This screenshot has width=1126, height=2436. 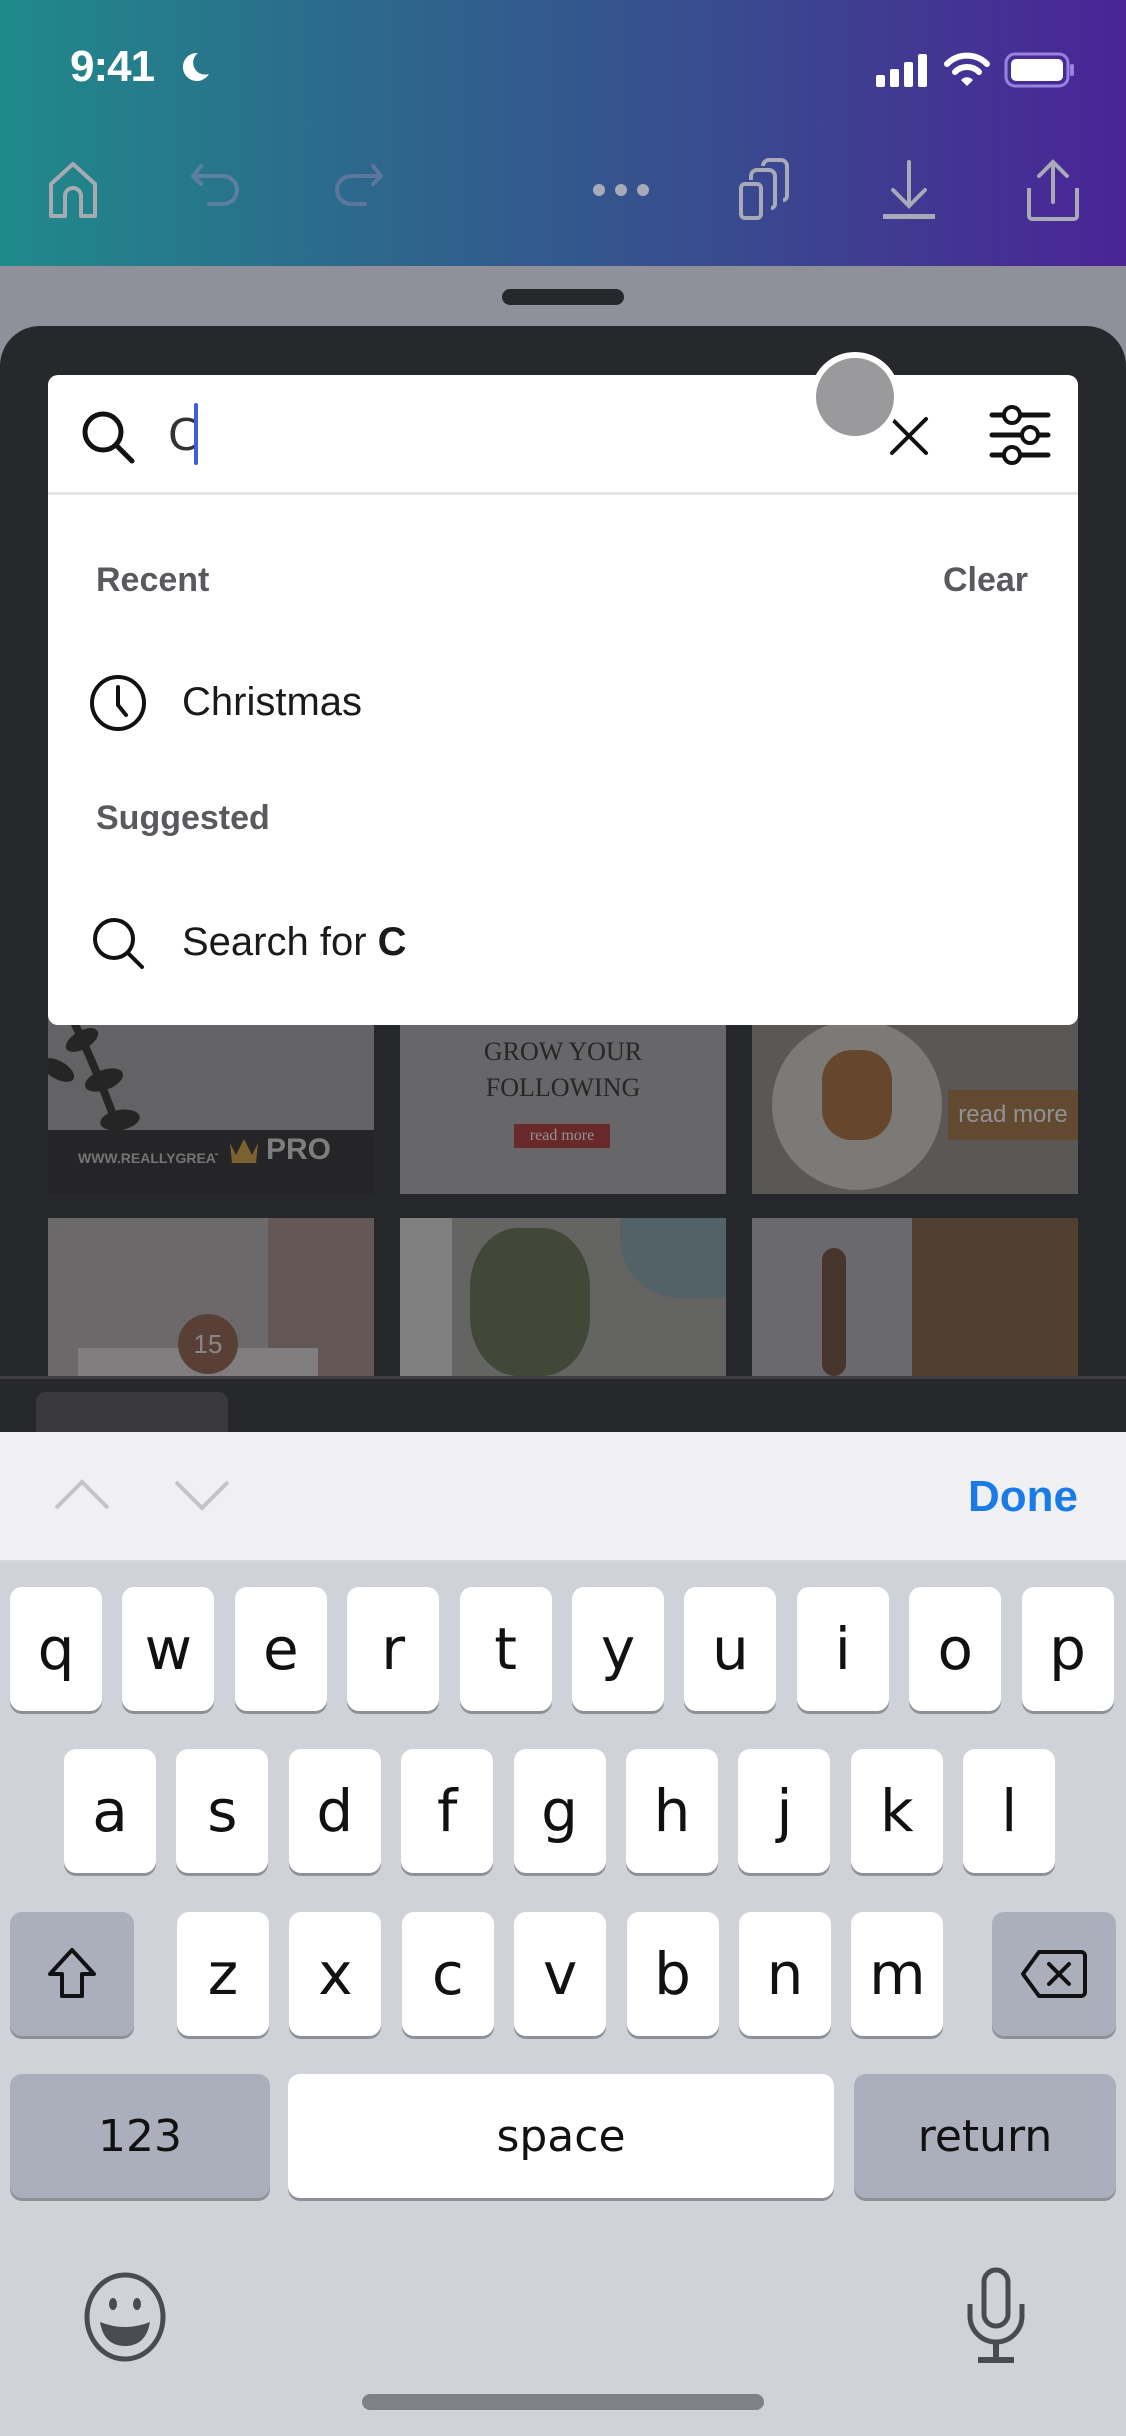 I want to click on template-thumbnail: WWW.REALLYGREAT PRO, so click(x=211, y=1102).